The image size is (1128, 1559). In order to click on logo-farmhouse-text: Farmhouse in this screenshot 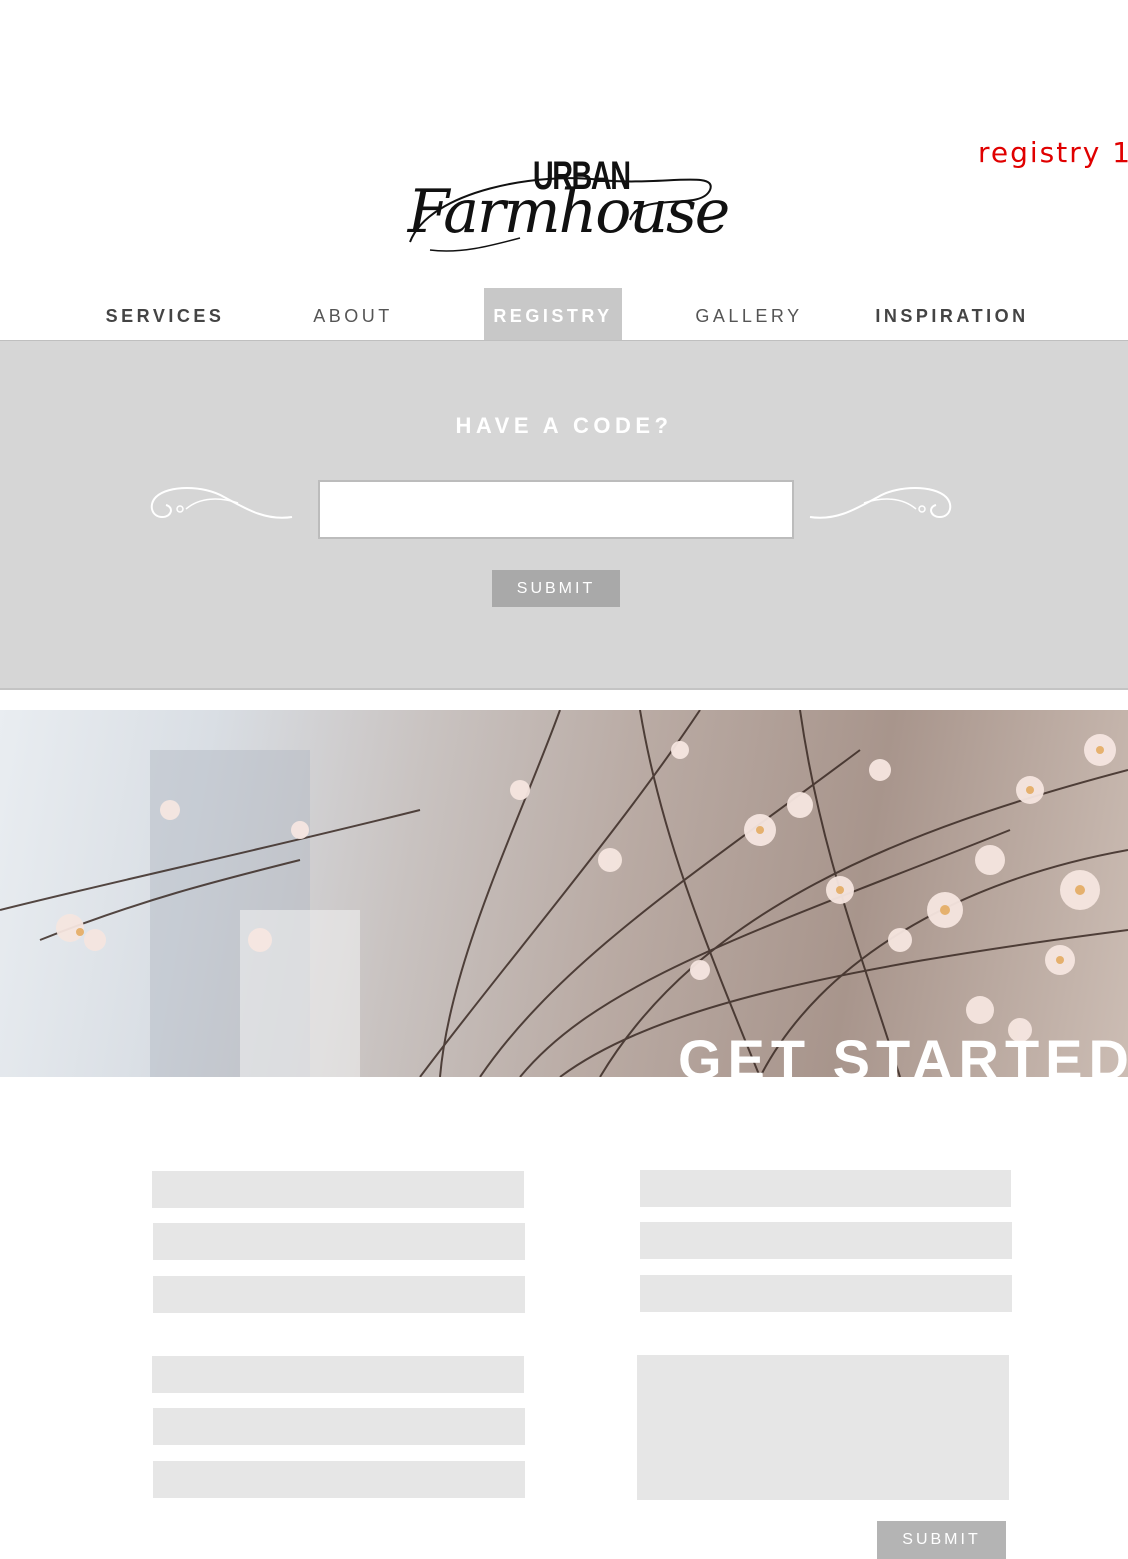, I will do `click(569, 212)`.